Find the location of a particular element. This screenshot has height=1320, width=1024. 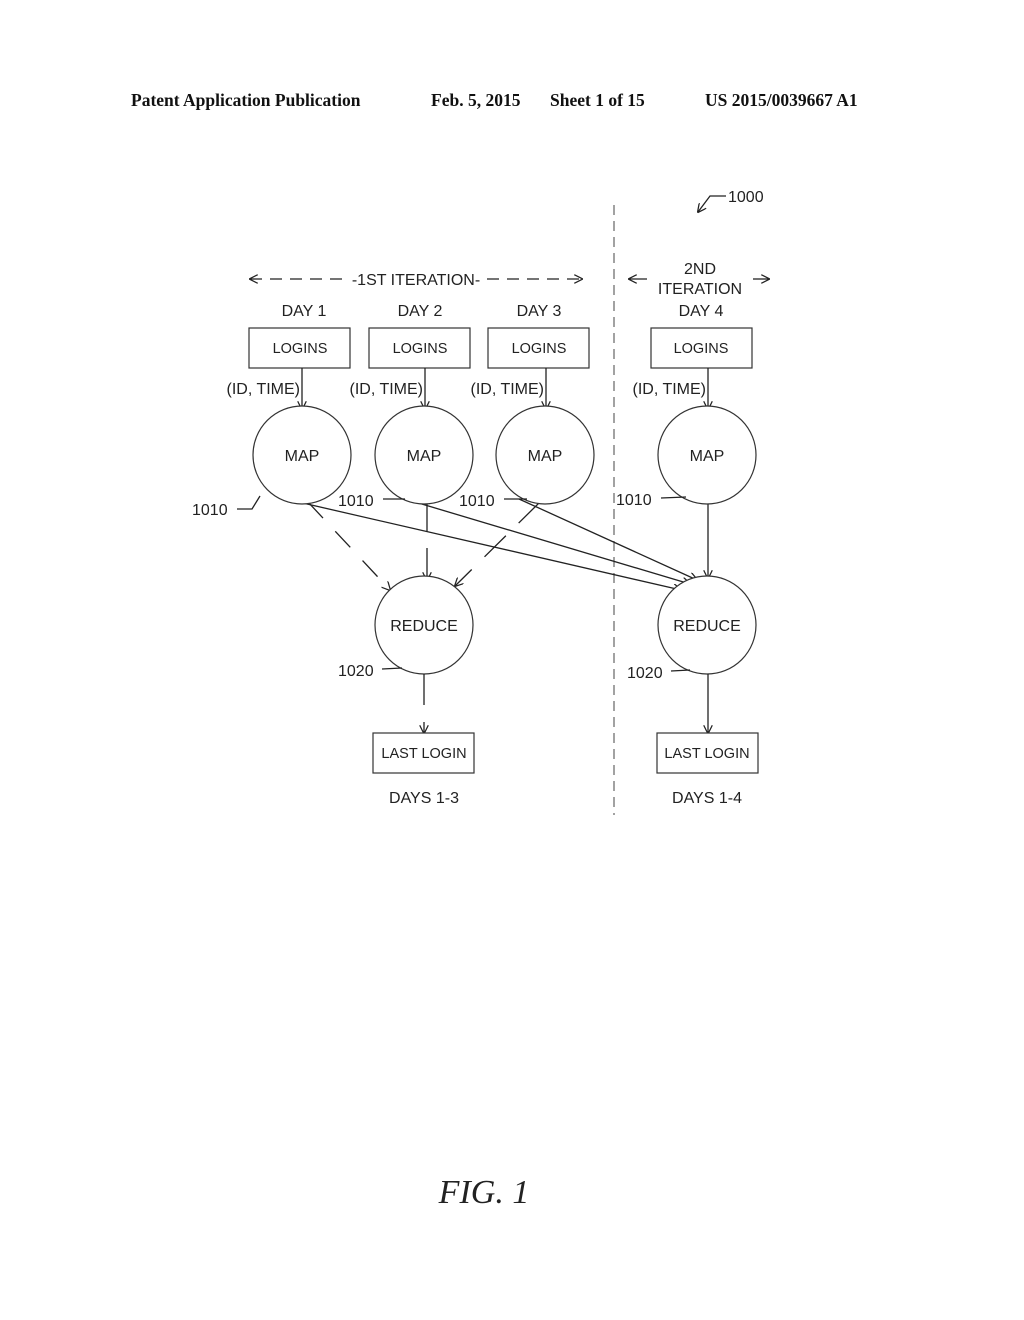

day-label: DAY 2 is located at coordinates (420, 311).